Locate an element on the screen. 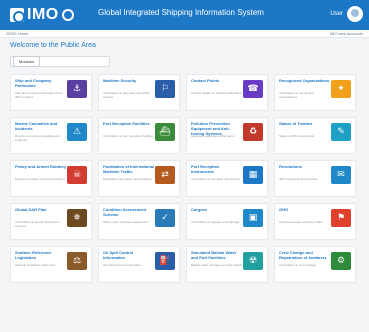  module-card-description: Approved equipment information is located at coordinates (213, 136).